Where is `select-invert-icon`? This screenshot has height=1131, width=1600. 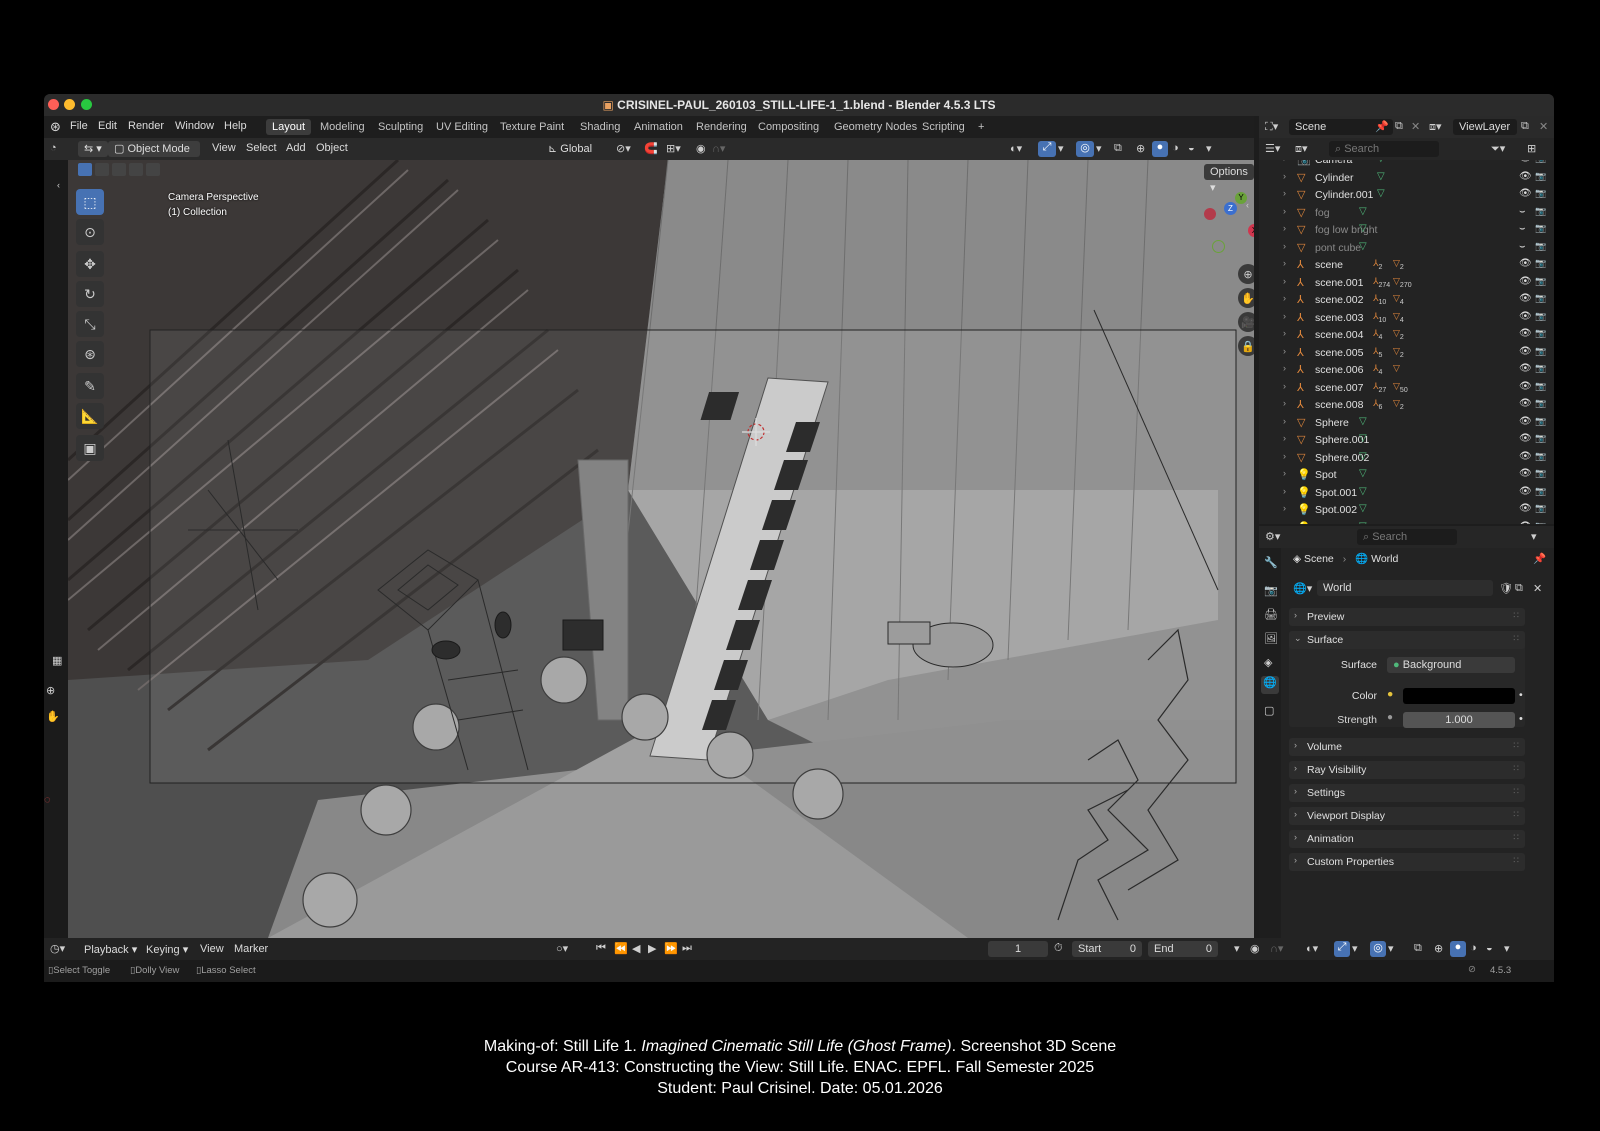 select-invert-icon is located at coordinates (136, 169).